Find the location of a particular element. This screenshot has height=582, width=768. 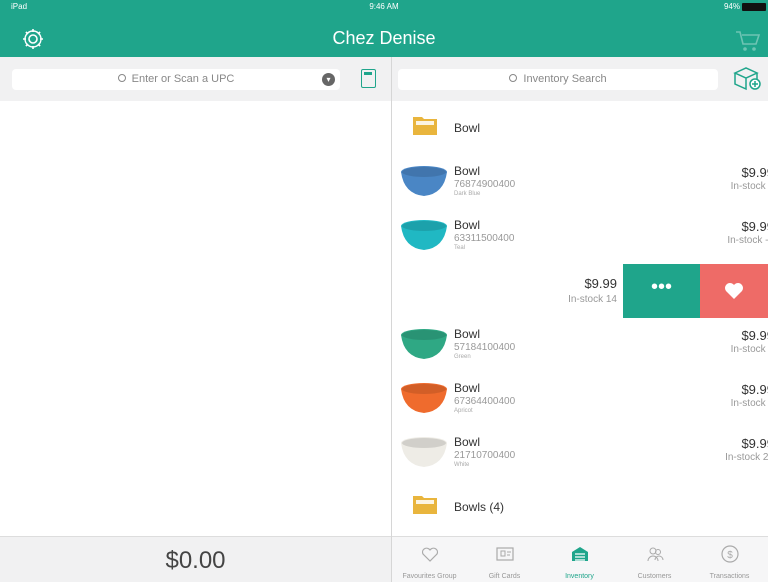

tab-label: Favourites Group is located at coordinates (429, 576).